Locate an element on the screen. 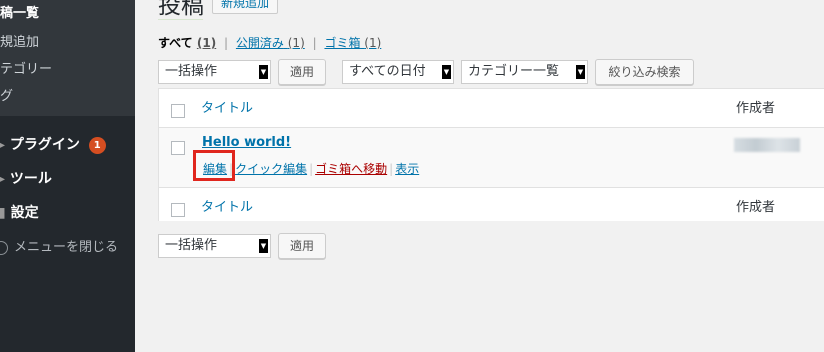 Image resolution: width=824 pixels, height=352 pixels. filter-trash: ゴミ箱 (1) is located at coordinates (352, 43).